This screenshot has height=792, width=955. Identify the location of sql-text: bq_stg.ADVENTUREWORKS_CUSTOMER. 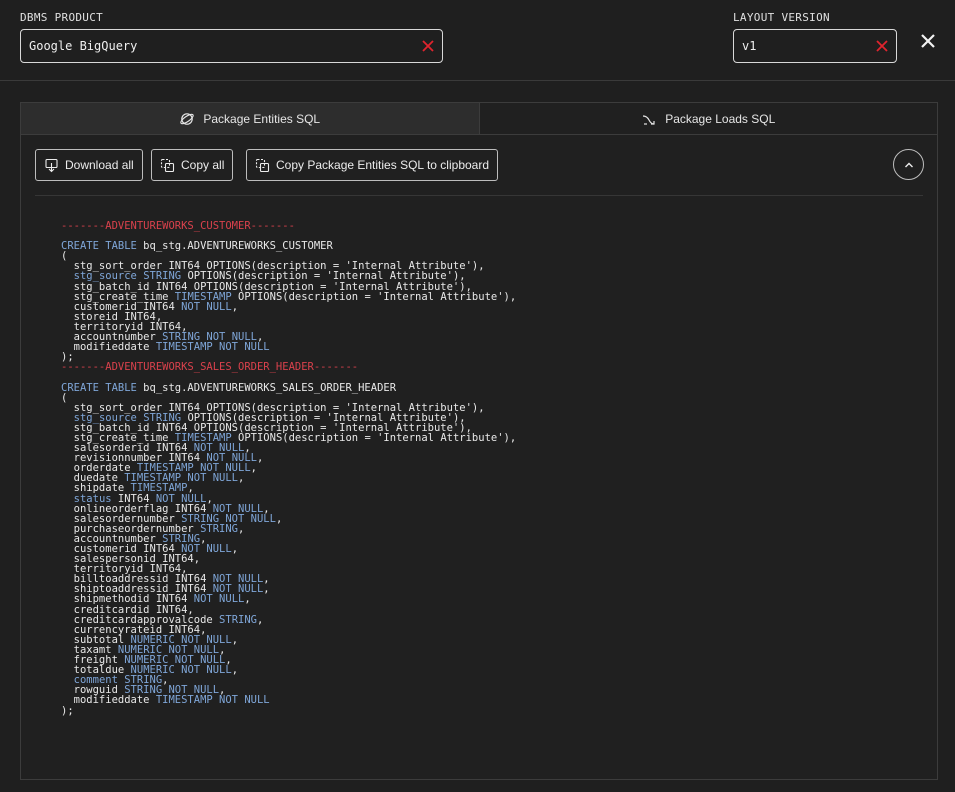
(234, 246).